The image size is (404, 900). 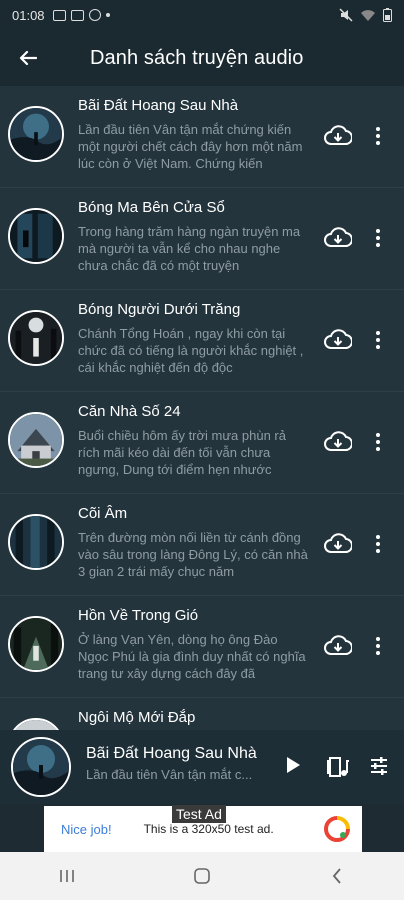 I want to click on more-notifications-icon, so click(x=107, y=15).